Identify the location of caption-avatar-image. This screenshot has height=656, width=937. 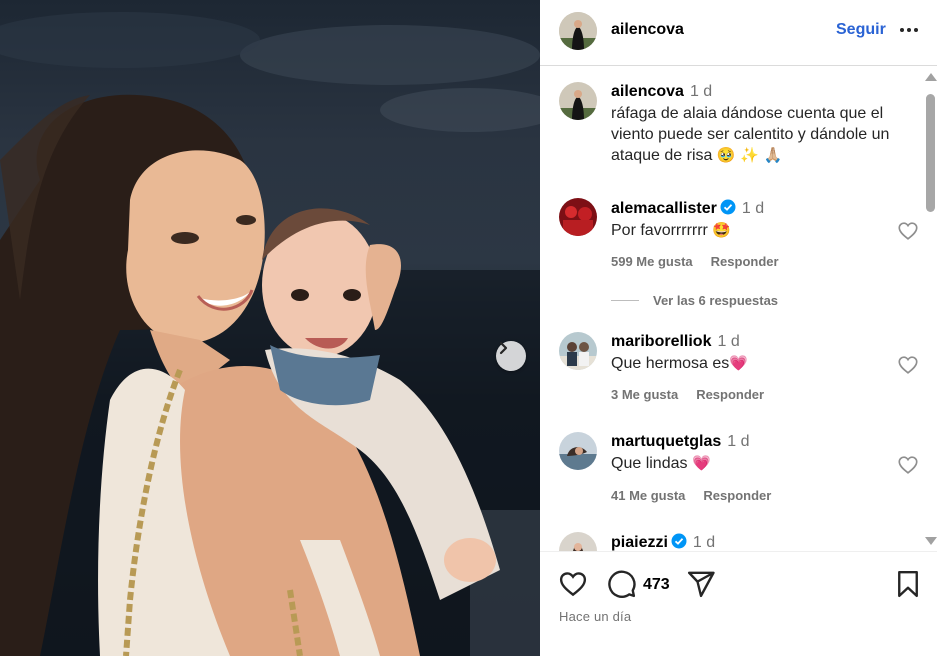
(578, 101).